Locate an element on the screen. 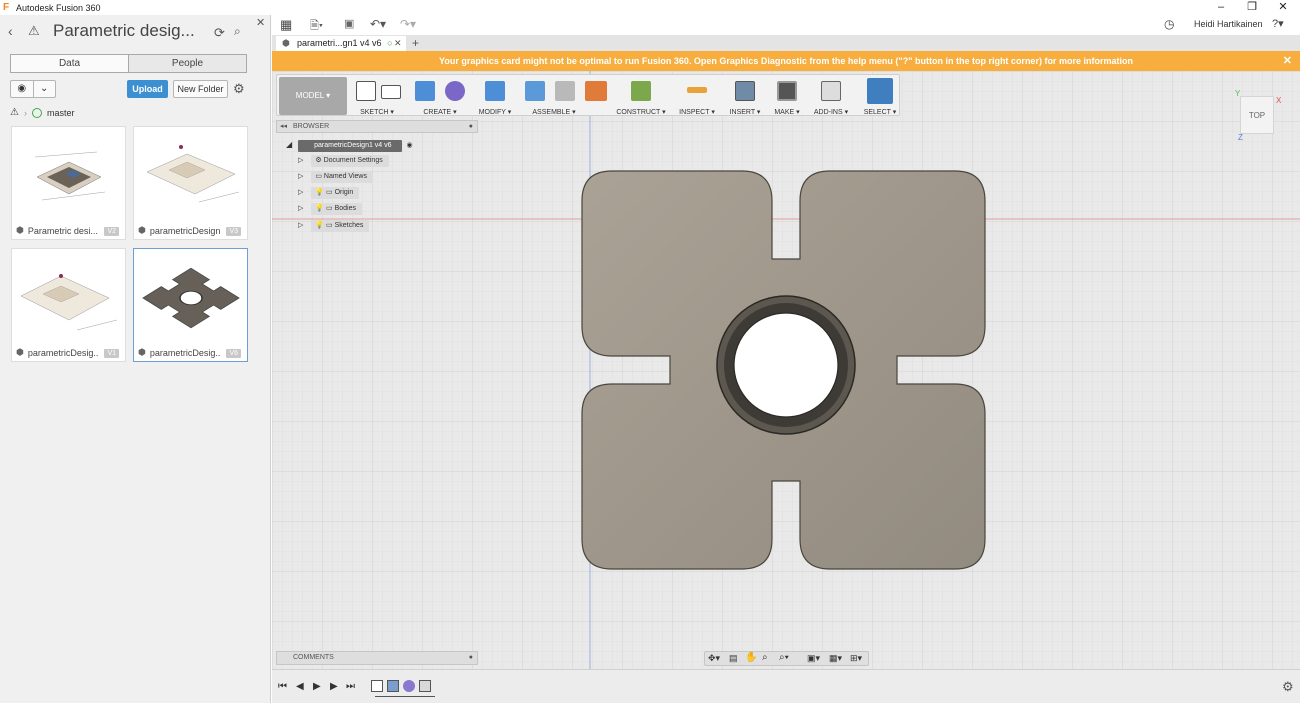 This screenshot has height=703, width=1300. assemble-menu: ASSEMBLE ▾ is located at coordinates (564, 96).